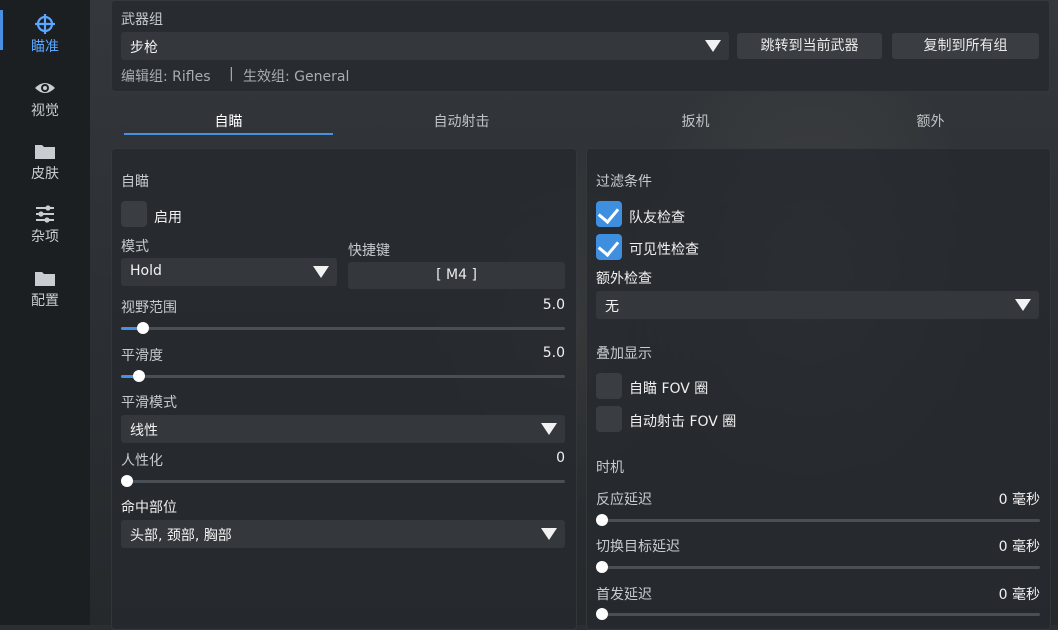  I want to click on aim-fov-circle-label: 自瞄 FOV 圈, so click(669, 389).